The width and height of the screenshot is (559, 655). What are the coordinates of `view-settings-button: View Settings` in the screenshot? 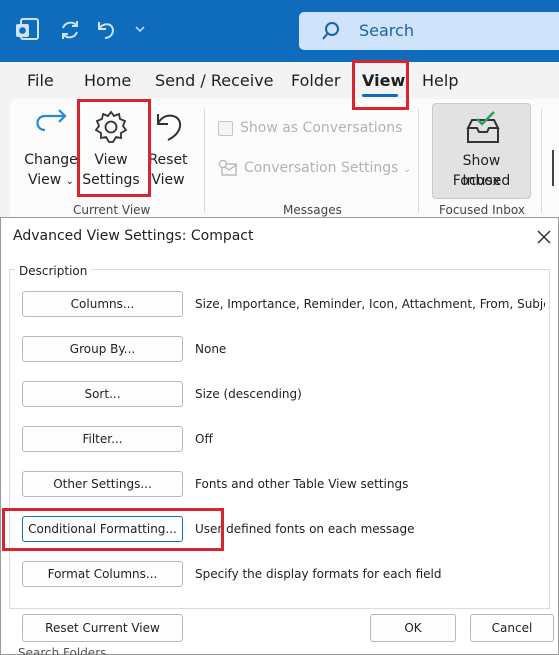 It's located at (111, 148).